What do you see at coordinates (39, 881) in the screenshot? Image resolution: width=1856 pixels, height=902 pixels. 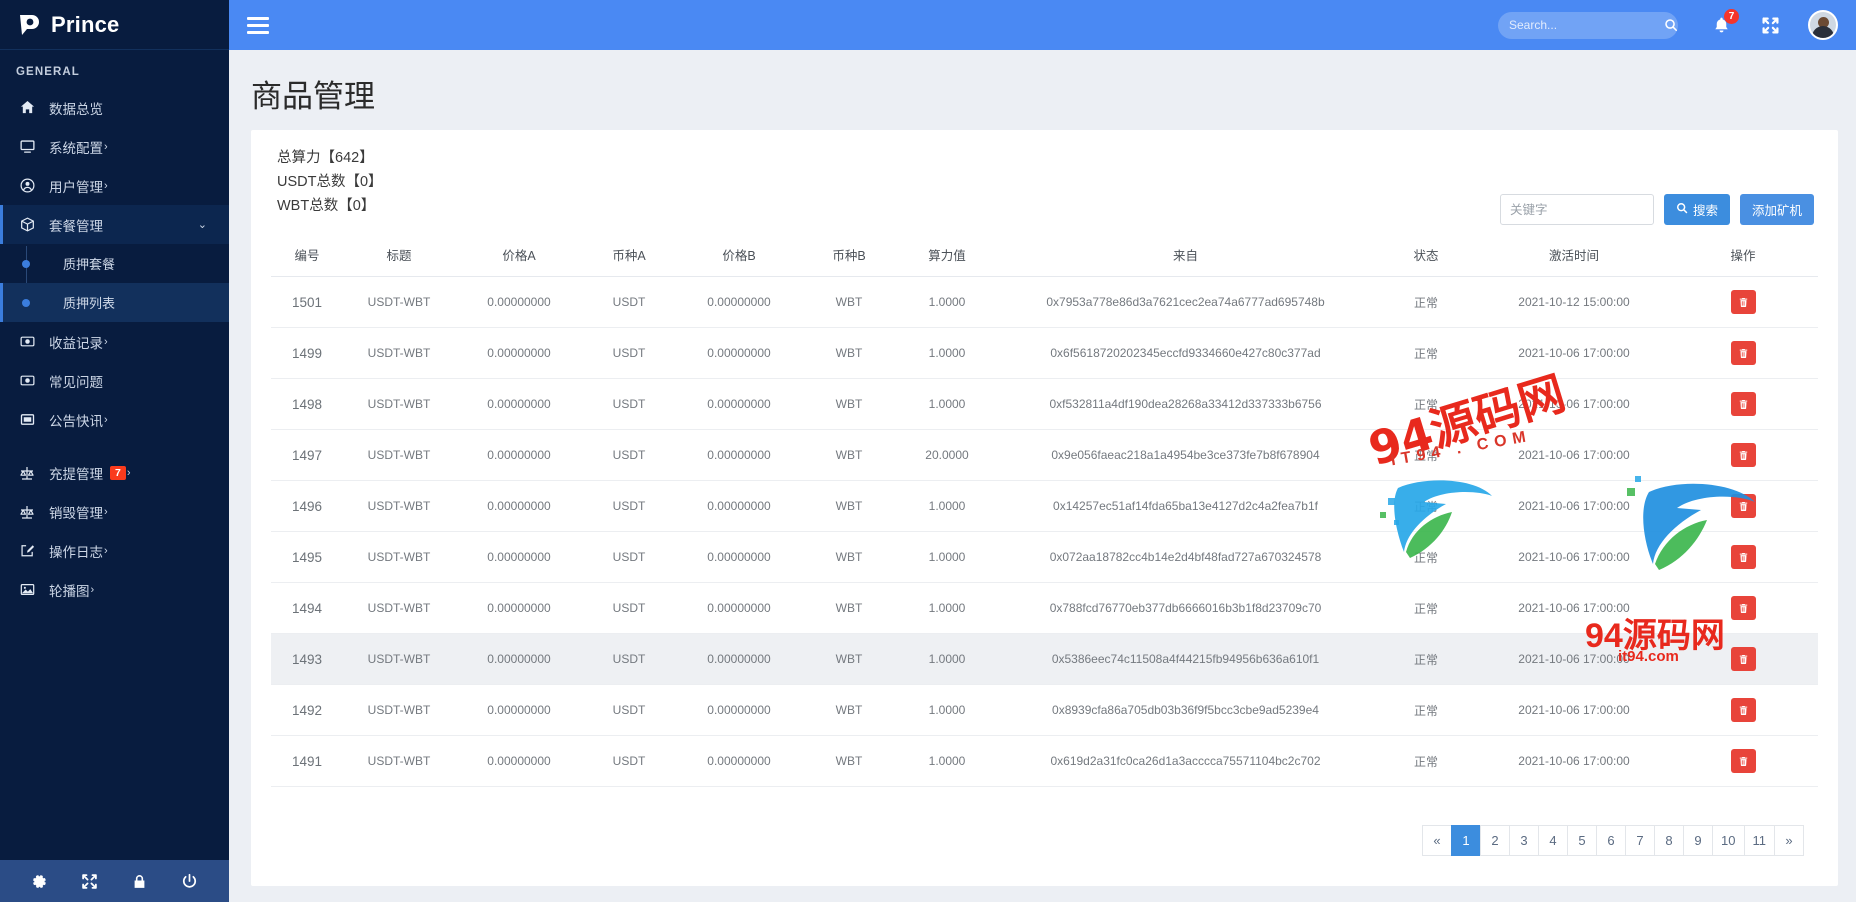 I see `gear-icon` at bounding box center [39, 881].